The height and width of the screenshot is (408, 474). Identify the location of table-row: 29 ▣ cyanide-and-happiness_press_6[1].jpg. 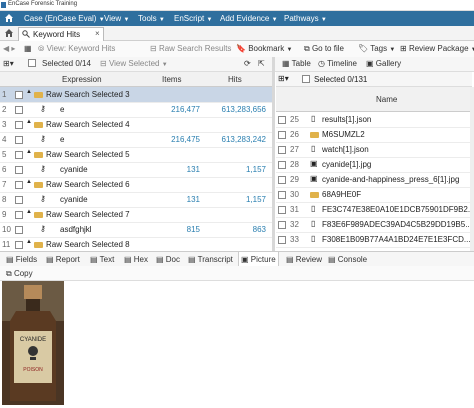
(373, 180).